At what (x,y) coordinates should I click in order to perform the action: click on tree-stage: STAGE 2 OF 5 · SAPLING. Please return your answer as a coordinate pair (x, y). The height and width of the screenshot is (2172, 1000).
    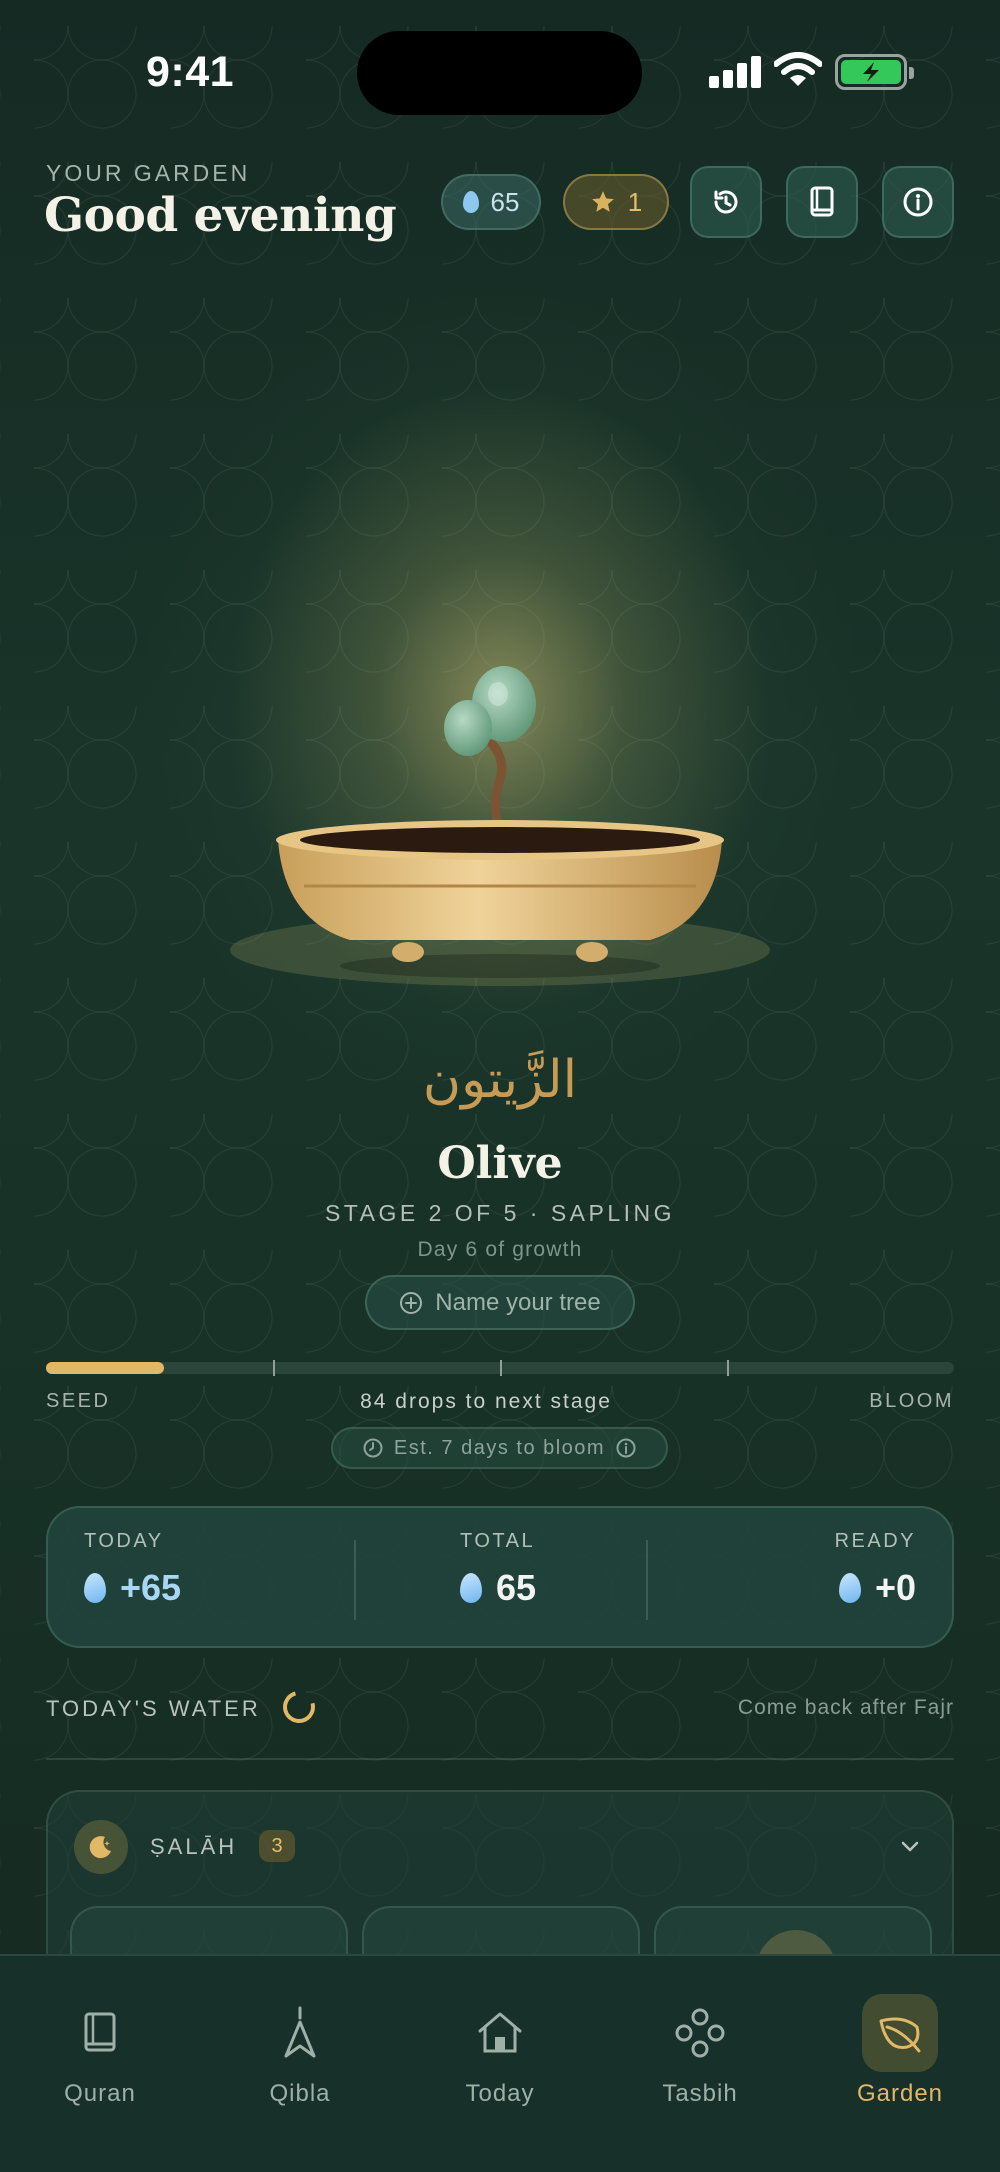
    Looking at the image, I should click on (500, 1213).